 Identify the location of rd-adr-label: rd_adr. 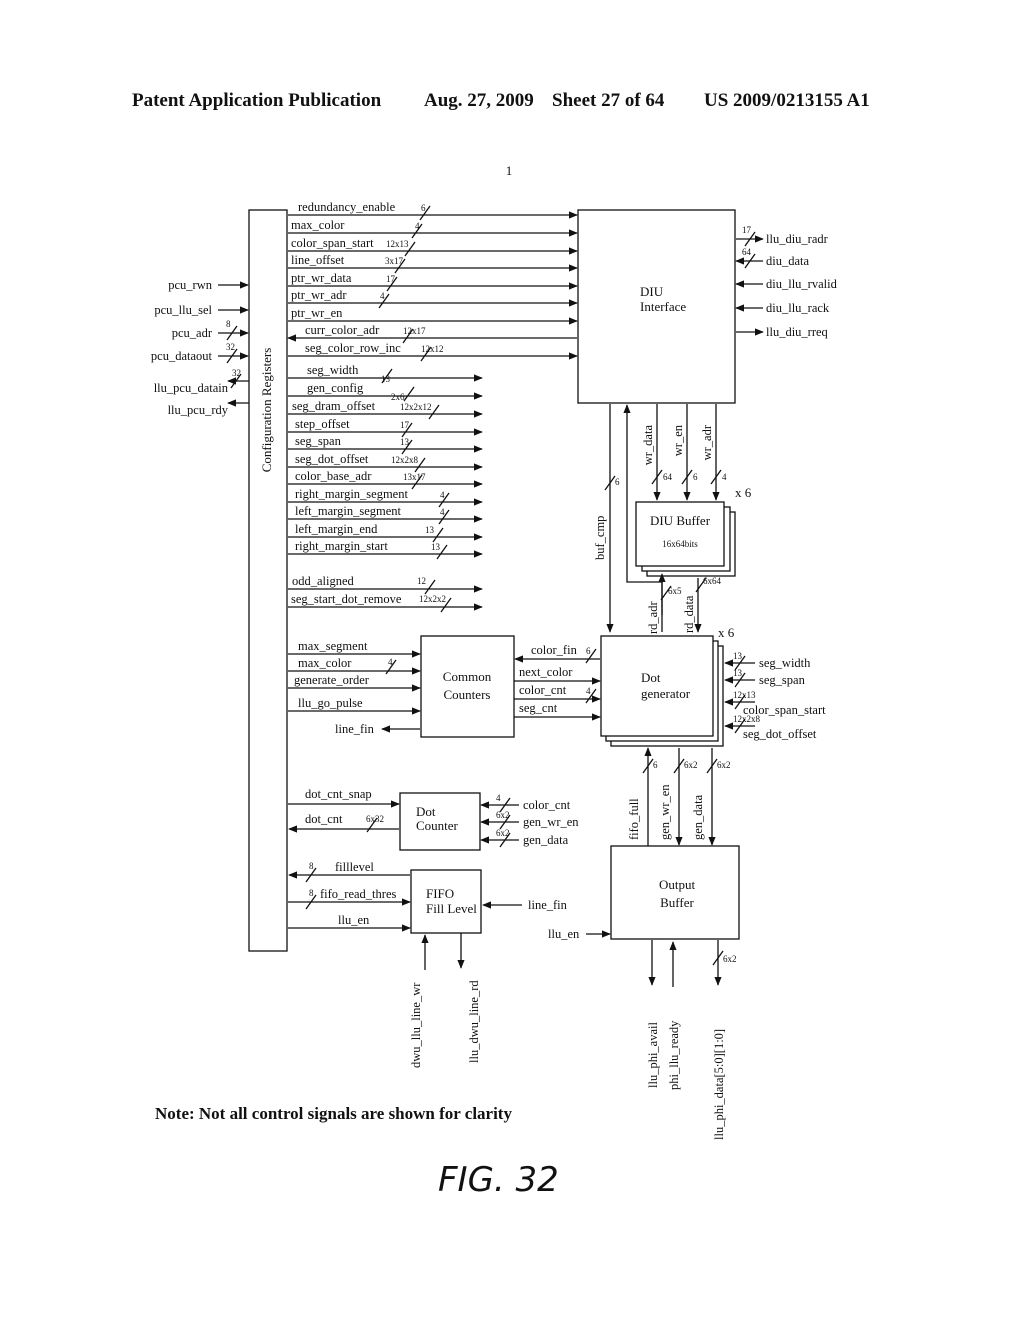
(653, 617).